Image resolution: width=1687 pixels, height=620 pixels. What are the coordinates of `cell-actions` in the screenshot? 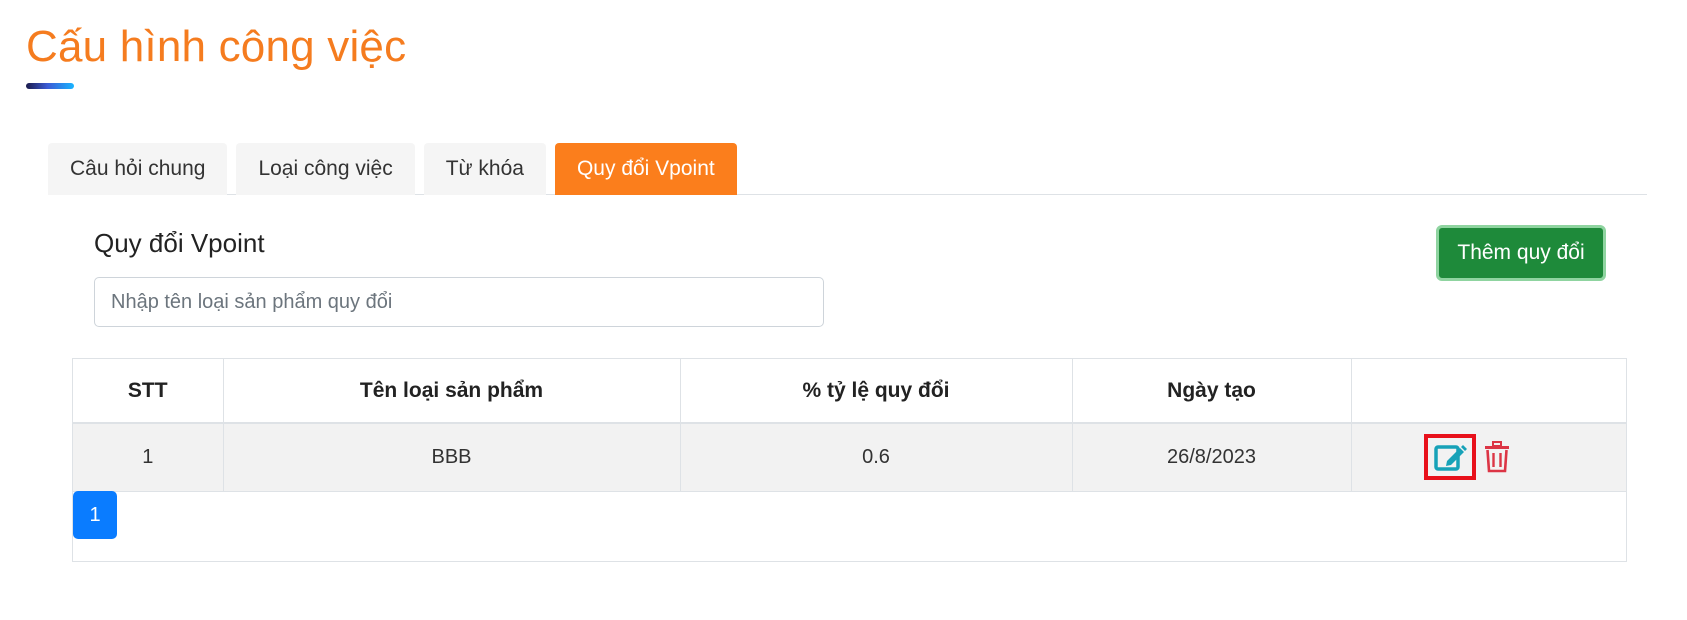 It's located at (1489, 457).